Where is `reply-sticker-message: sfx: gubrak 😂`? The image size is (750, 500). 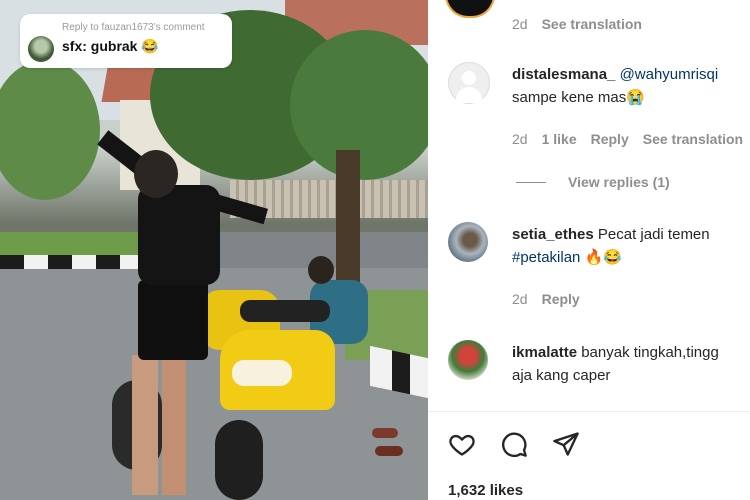
reply-sticker-message: sfx: gubrak 😂 is located at coordinates (110, 46).